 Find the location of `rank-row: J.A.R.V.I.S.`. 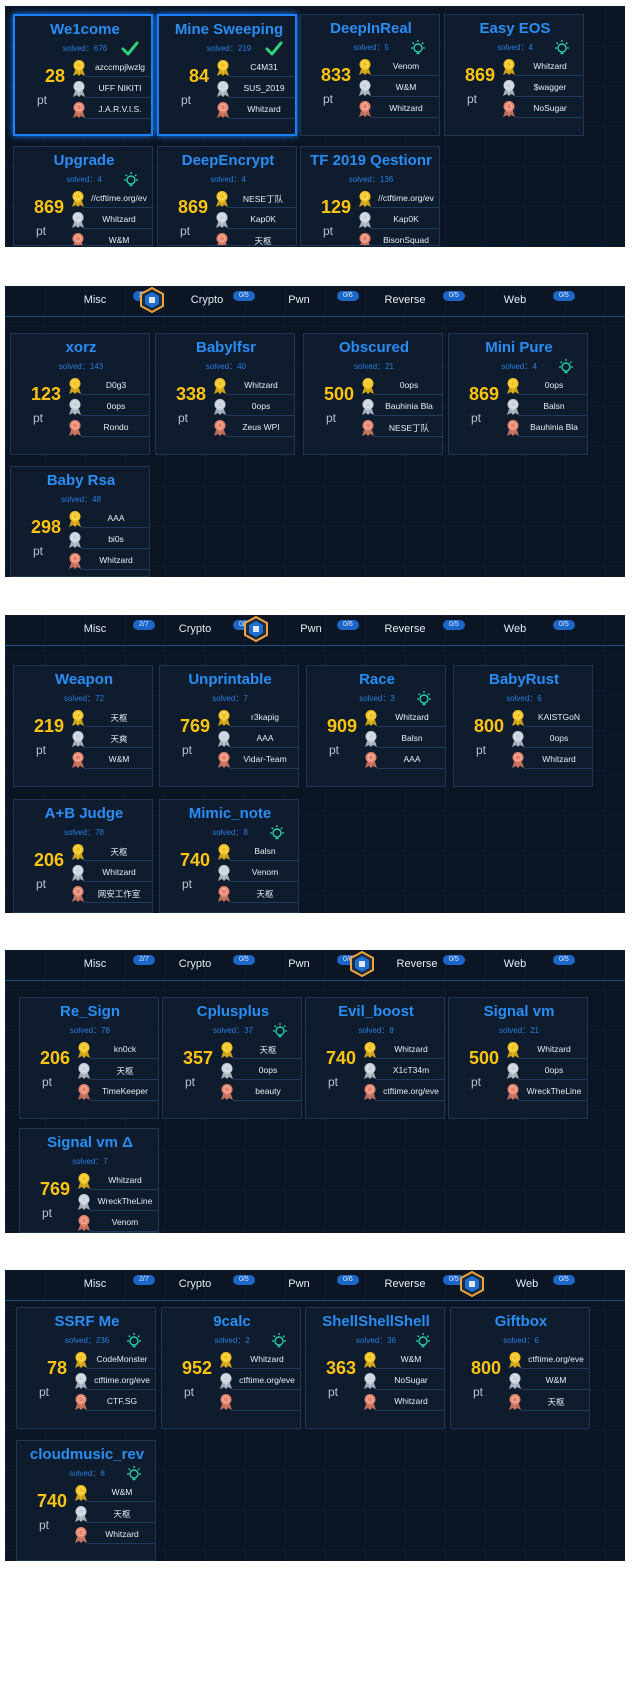

rank-row: J.A.R.V.I.S. is located at coordinates (111, 110).